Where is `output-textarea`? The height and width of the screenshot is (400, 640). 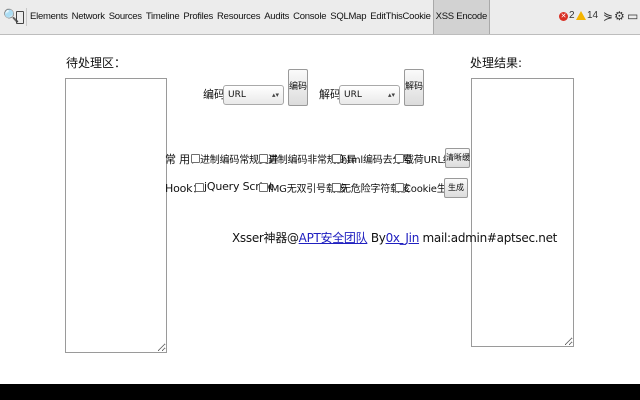 output-textarea is located at coordinates (522, 212).